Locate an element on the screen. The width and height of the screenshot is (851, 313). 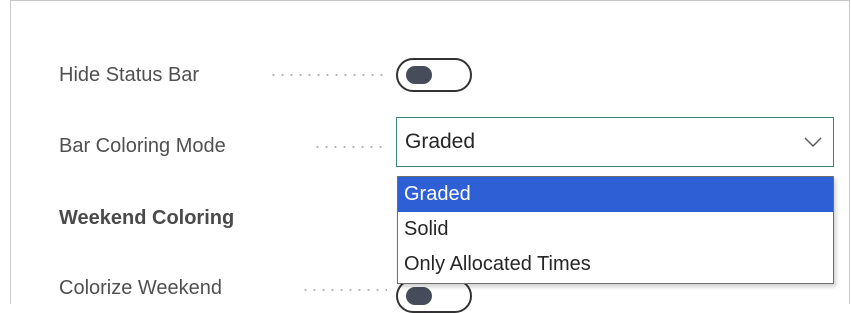
select-value: Graded is located at coordinates (440, 141).